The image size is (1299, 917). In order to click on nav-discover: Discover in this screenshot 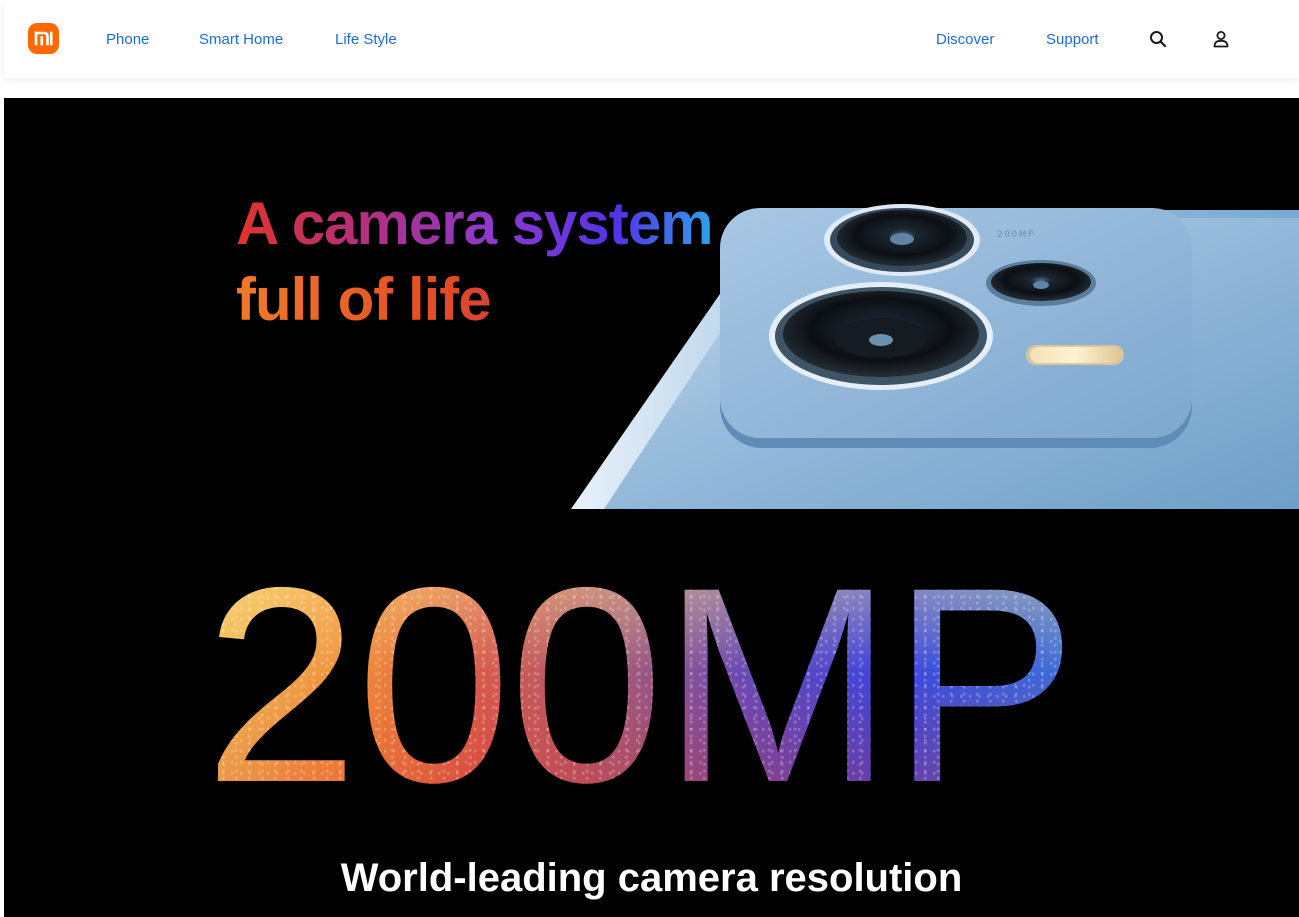, I will do `click(965, 40)`.